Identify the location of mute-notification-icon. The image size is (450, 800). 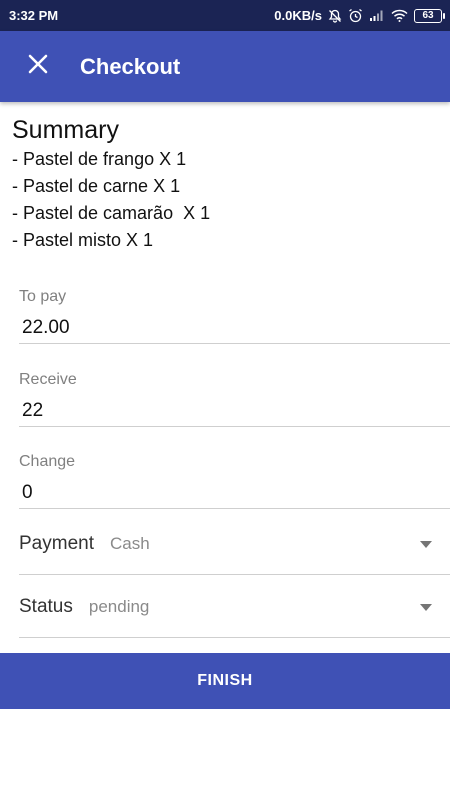
(335, 16).